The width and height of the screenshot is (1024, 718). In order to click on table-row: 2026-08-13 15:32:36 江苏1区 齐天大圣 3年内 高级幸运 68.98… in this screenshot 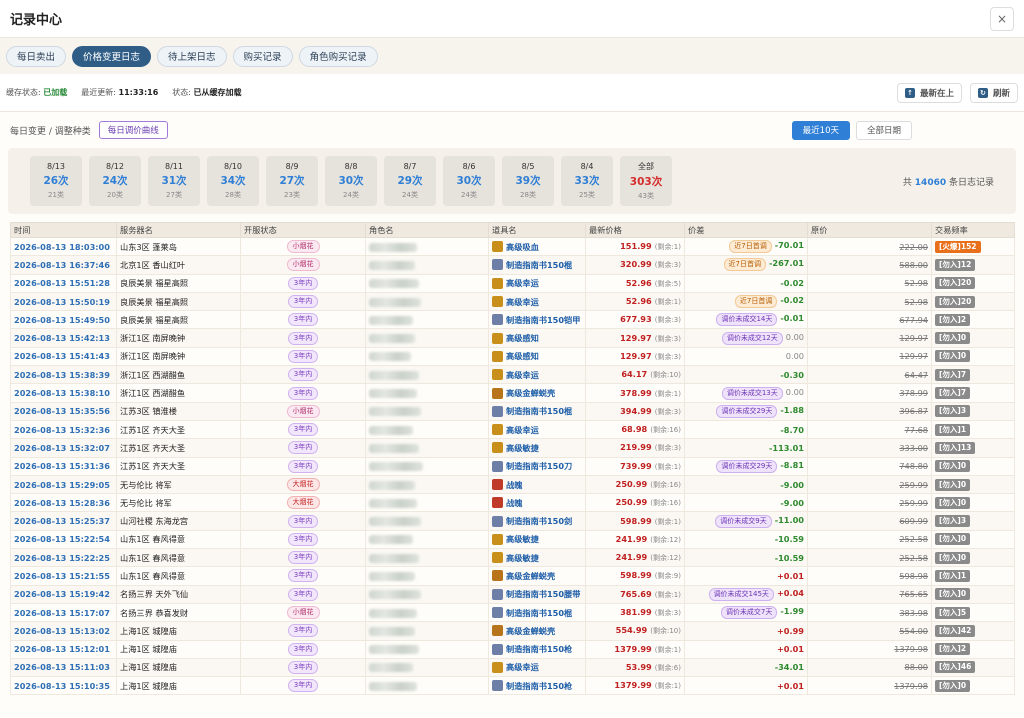, I will do `click(512, 429)`.